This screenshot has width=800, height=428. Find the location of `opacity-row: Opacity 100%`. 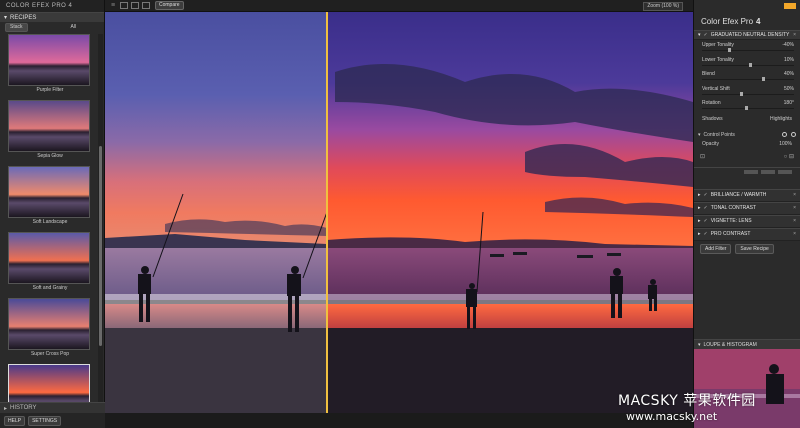

opacity-row: Opacity 100% is located at coordinates (747, 146).